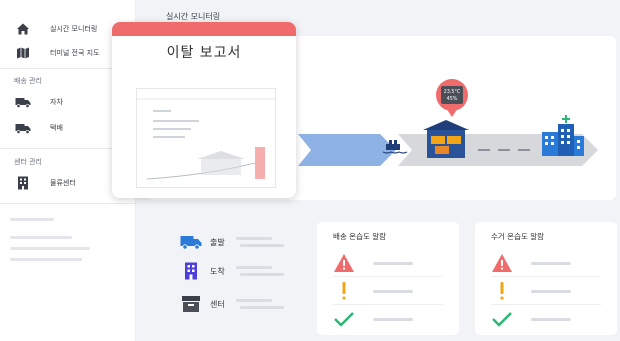 Image resolution: width=620 pixels, height=341 pixels. Describe the element at coordinates (63, 183) in the screenshot. I see `sidebar-item-label: 물류센터` at that location.